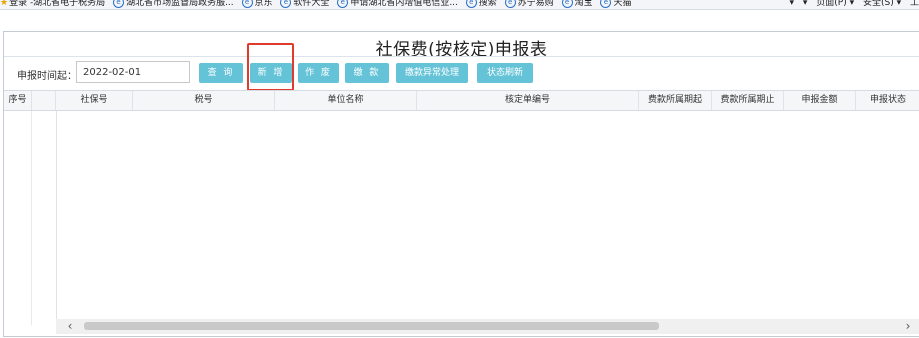 The height and width of the screenshot is (338, 919). Describe the element at coordinates (805, 4) in the screenshot. I see `feeds-dropdown: ▾` at that location.